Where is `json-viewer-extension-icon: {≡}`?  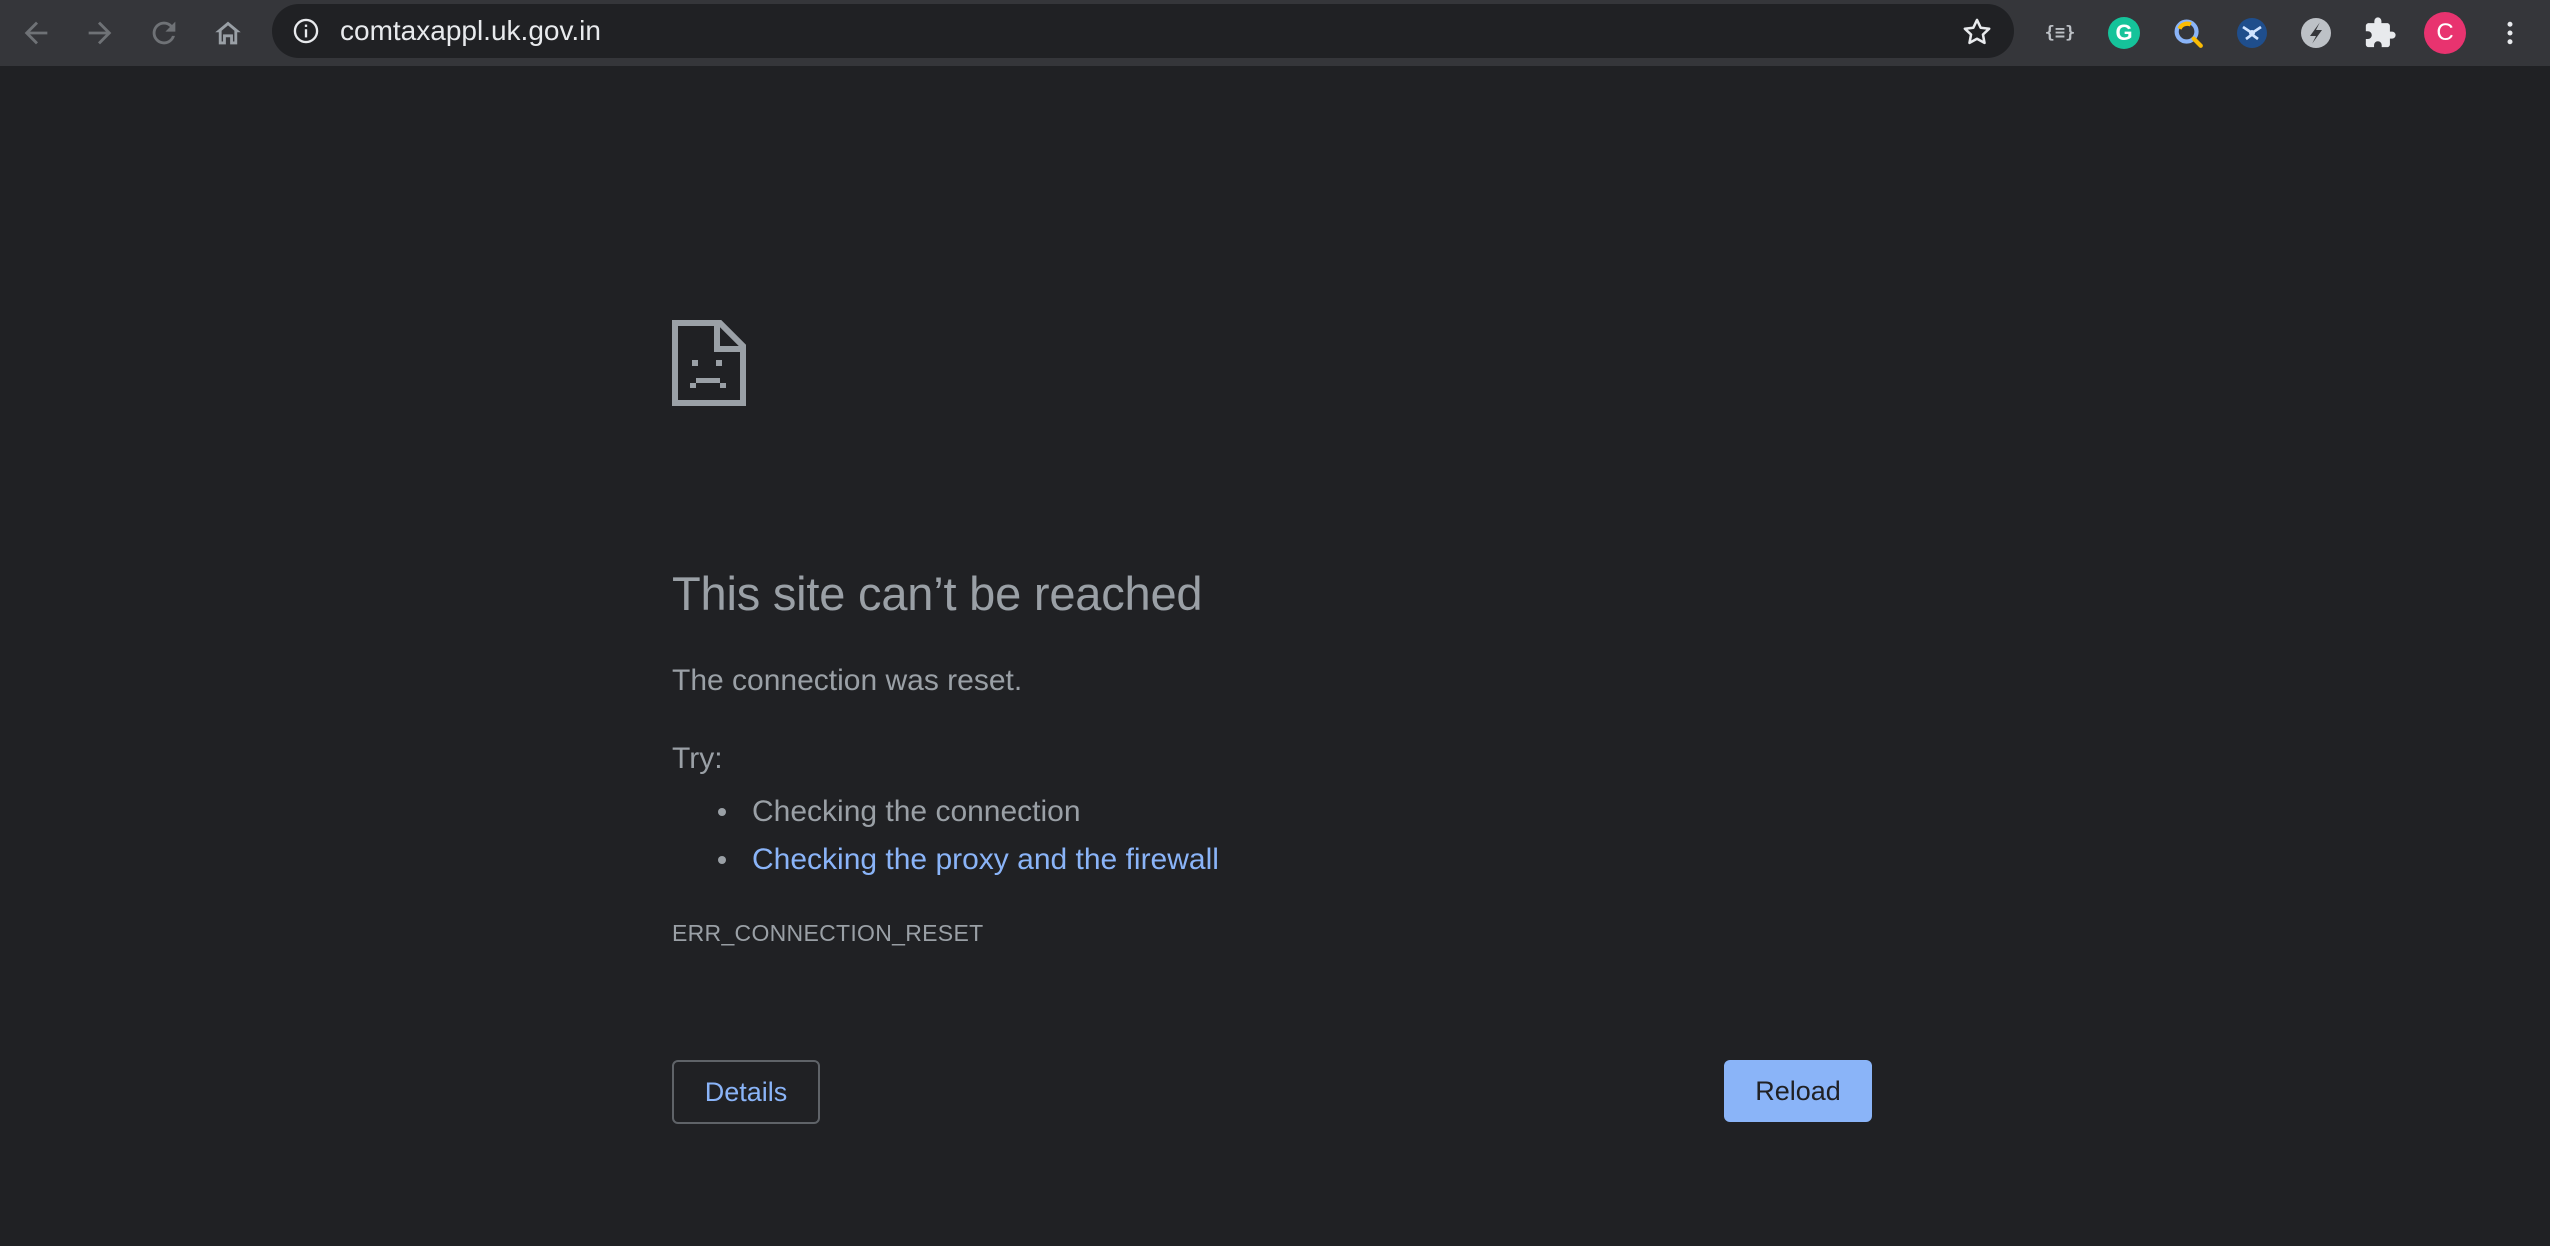
json-viewer-extension-icon: {≡} is located at coordinates (2060, 33).